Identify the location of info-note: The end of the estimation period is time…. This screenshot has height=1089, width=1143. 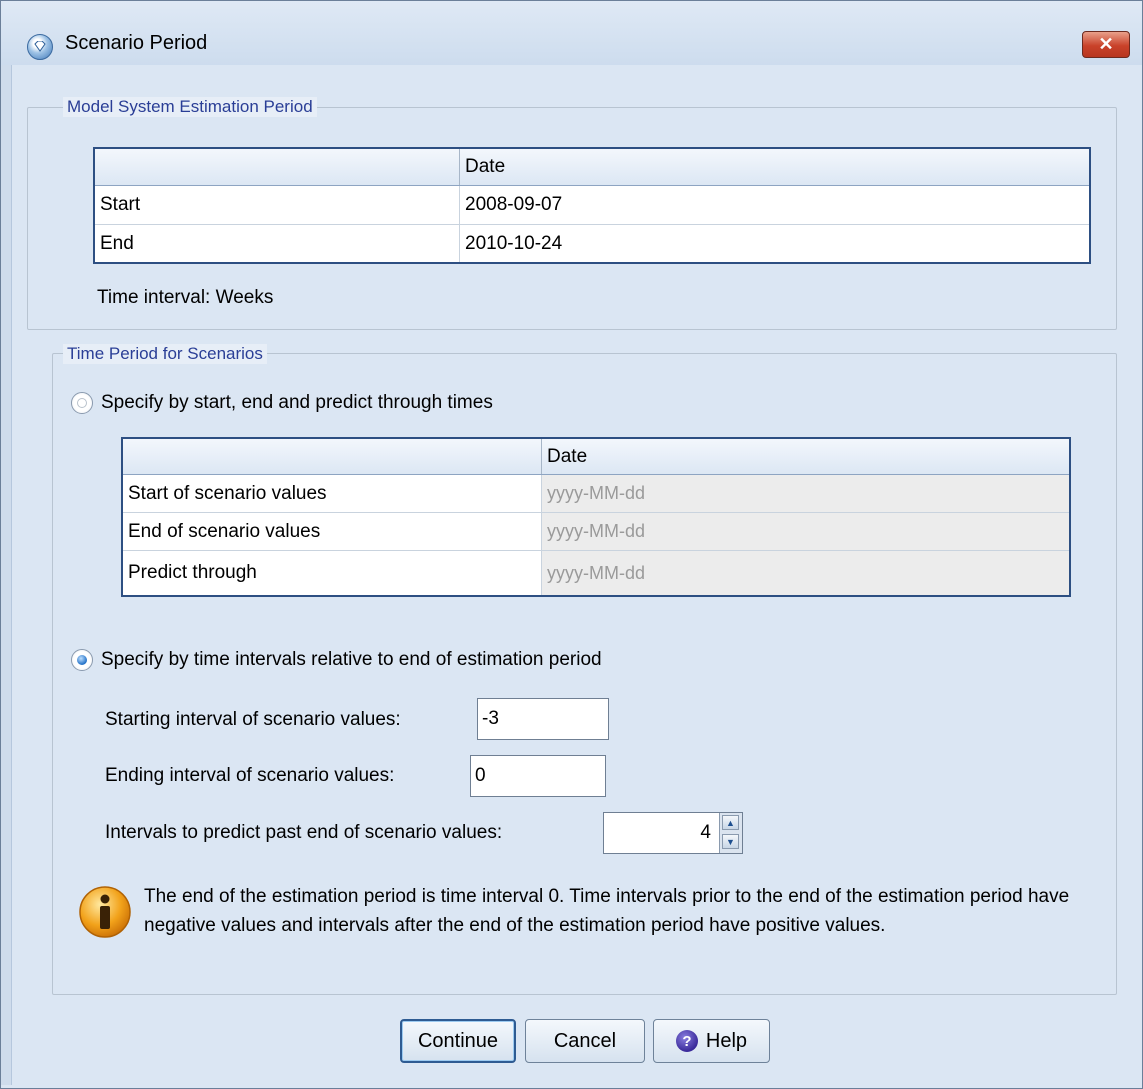
(607, 911).